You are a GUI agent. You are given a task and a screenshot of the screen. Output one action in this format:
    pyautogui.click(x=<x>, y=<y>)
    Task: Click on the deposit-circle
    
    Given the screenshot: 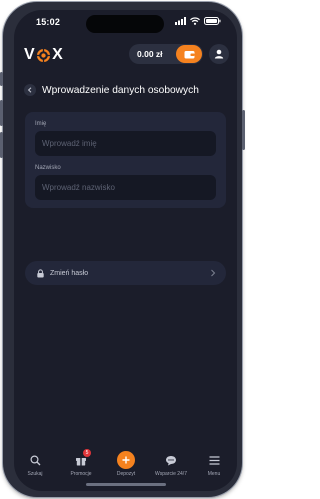 What is the action you would take?
    pyautogui.click(x=126, y=460)
    